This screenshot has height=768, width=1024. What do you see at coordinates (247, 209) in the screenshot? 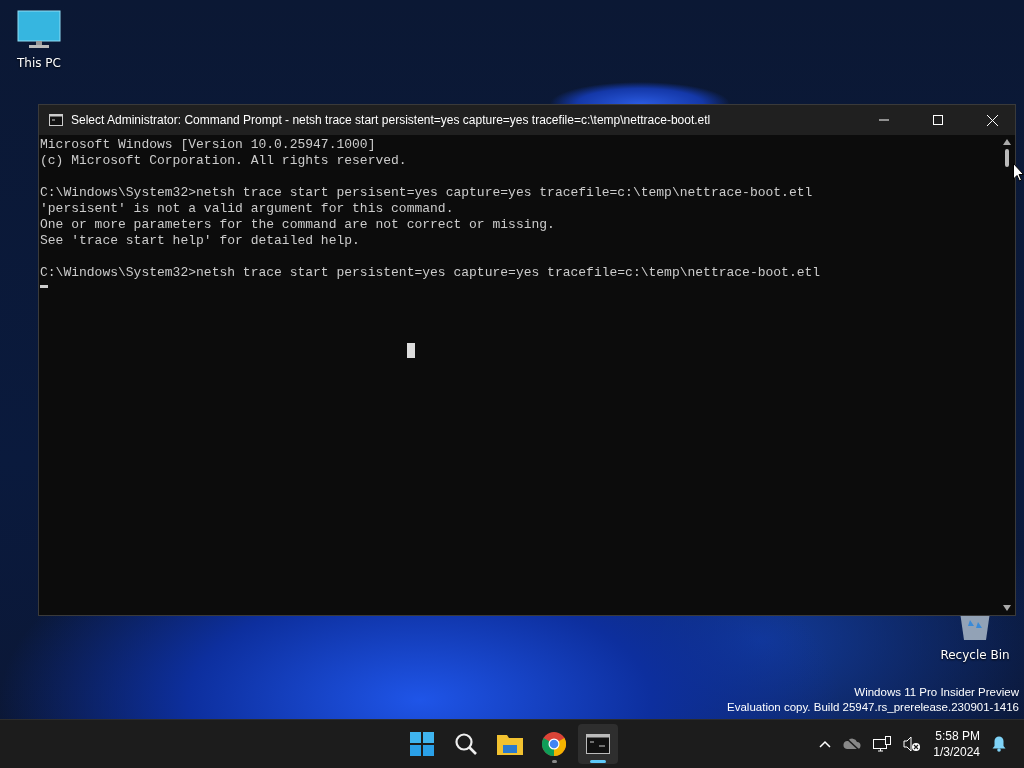
I see `console-line: 'persisent' is not a valid argument for this command.` at bounding box center [247, 209].